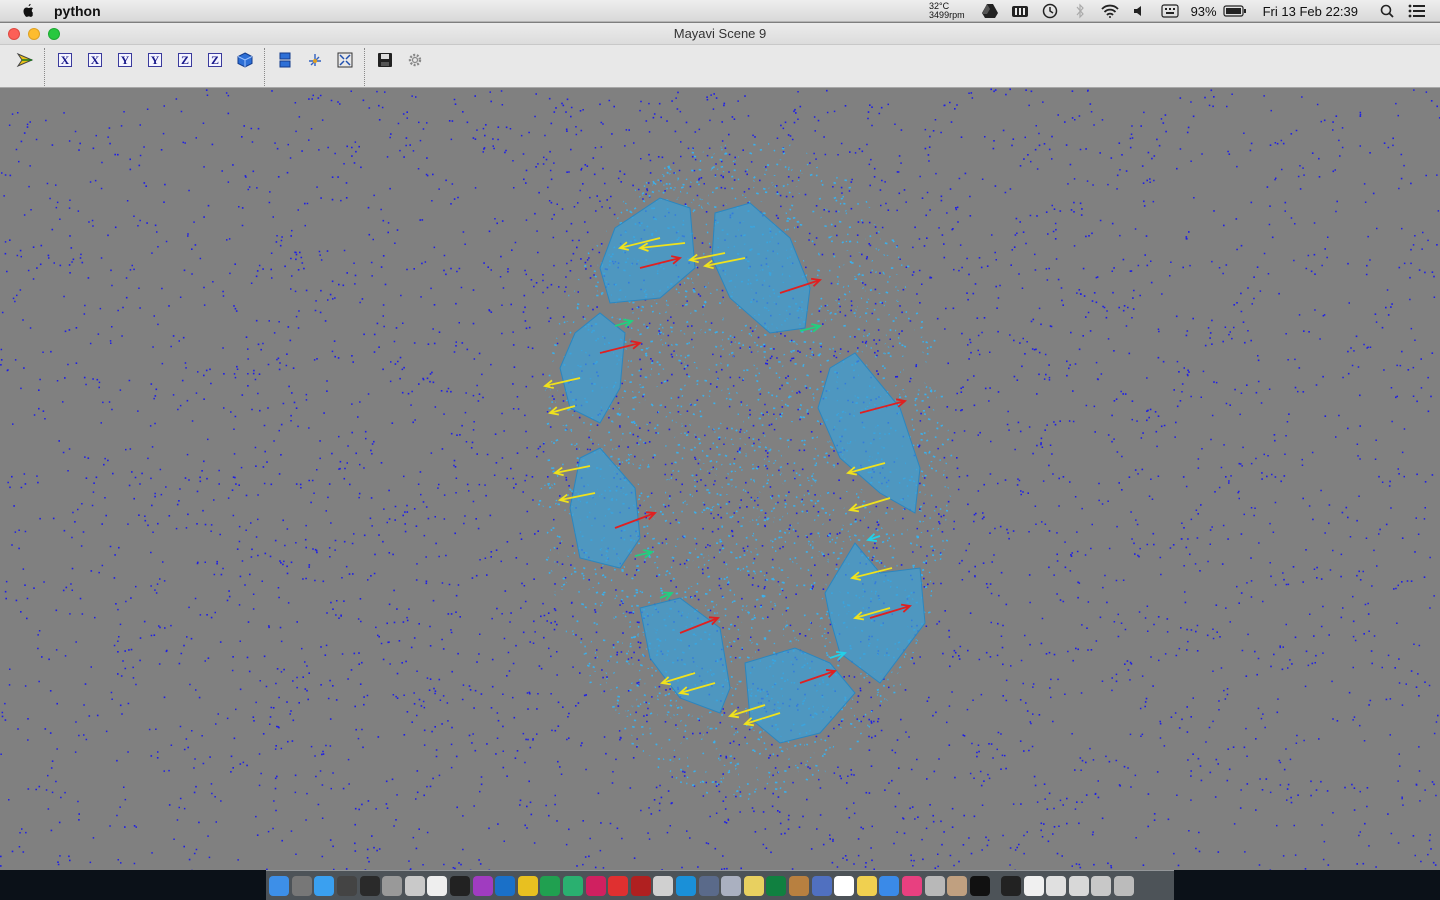  What do you see at coordinates (708, 885) in the screenshot?
I see `box-icon` at bounding box center [708, 885].